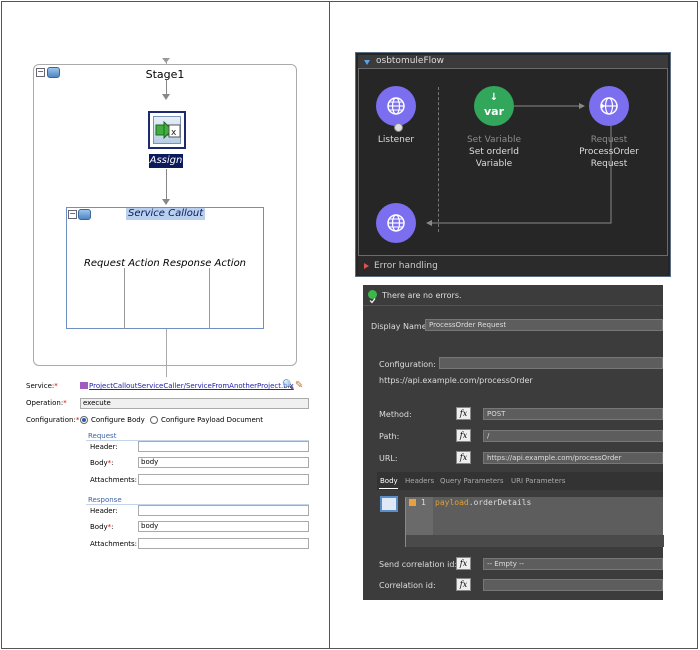 The image size is (700, 650). What do you see at coordinates (493, 152) in the screenshot?
I see `set-variable-name-line1: Set orderId` at bounding box center [493, 152].